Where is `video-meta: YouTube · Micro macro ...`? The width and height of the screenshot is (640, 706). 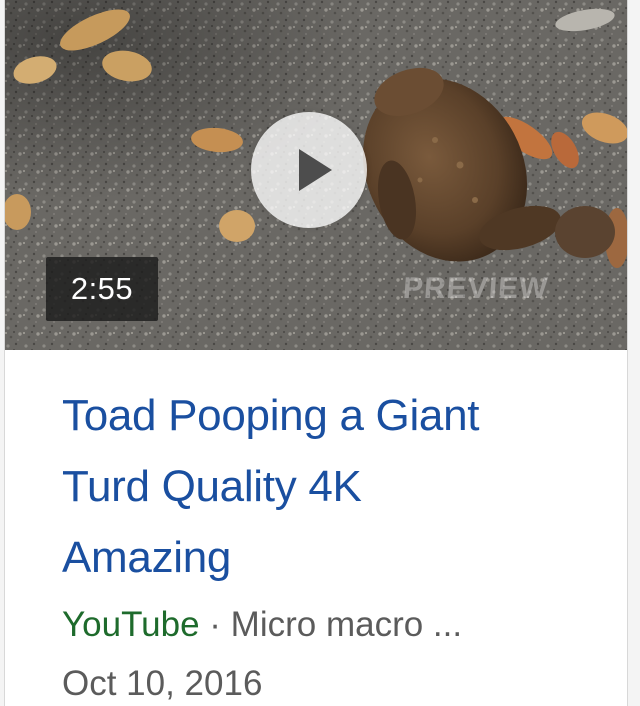 video-meta: YouTube · Micro macro ... is located at coordinates (262, 625).